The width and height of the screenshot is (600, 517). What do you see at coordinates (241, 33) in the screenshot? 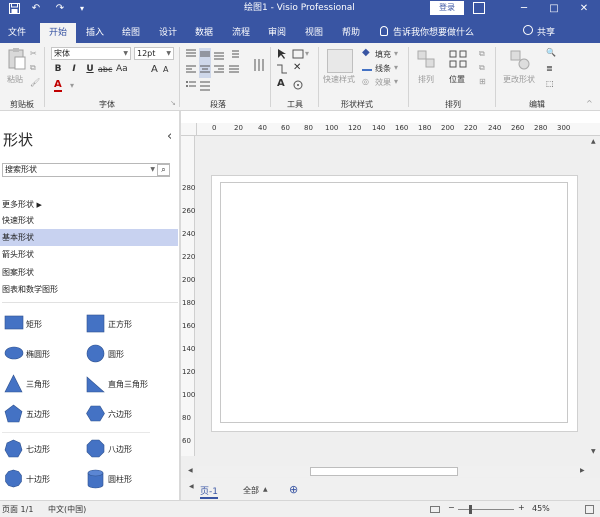
I see `tab-process: 流程` at bounding box center [241, 33].